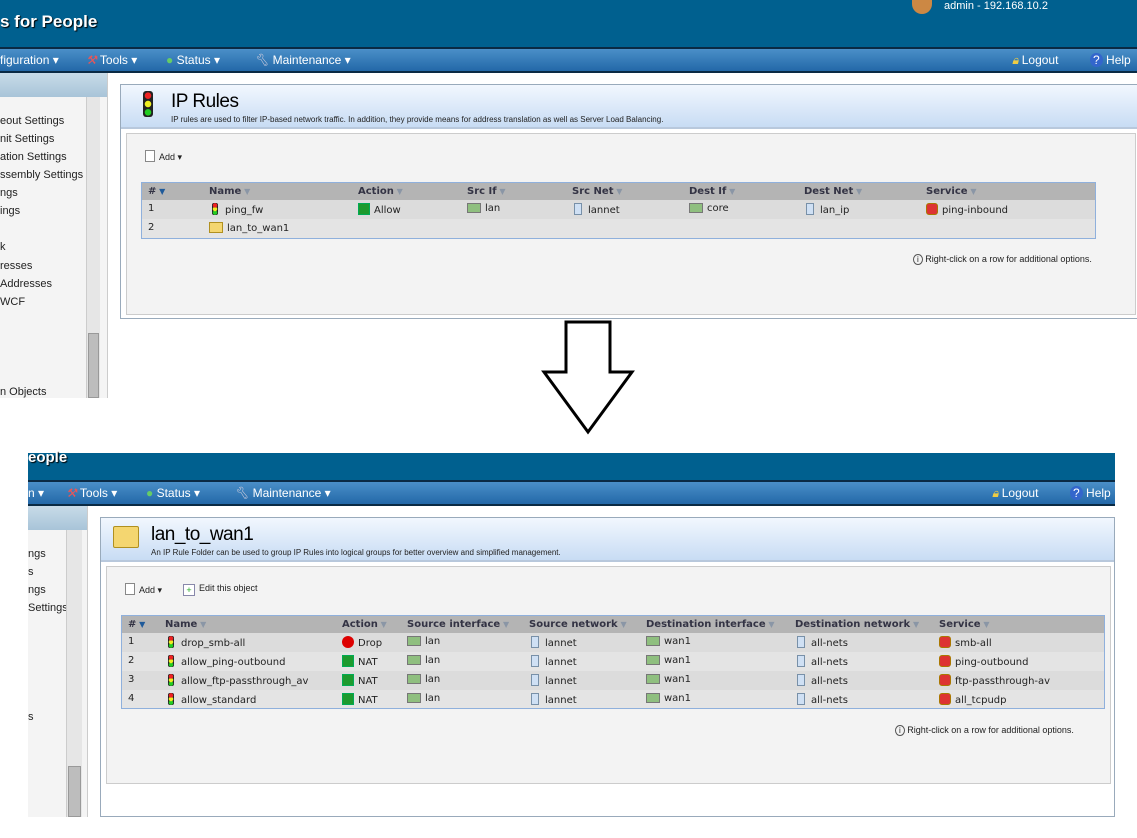 Image resolution: width=1137 pixels, height=838 pixels. What do you see at coordinates (32, 121) in the screenshot?
I see `sidebar-item: eout Settings` at bounding box center [32, 121].